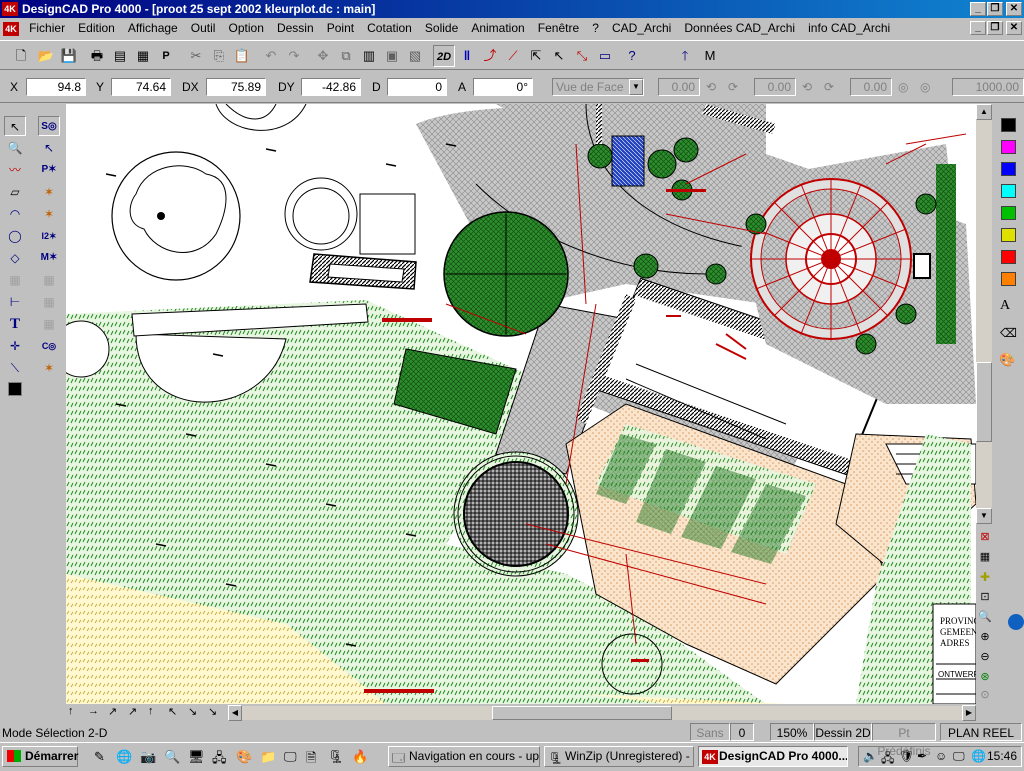  What do you see at coordinates (340, 28) in the screenshot?
I see `menu-point: Point` at bounding box center [340, 28].